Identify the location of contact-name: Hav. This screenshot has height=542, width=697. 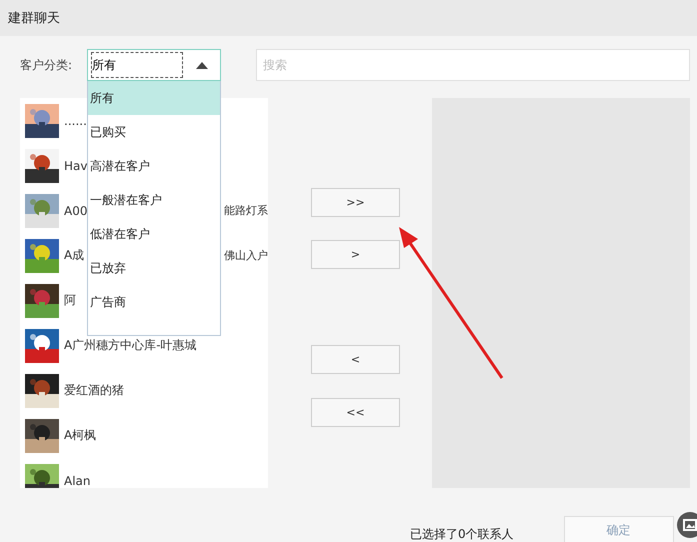
(76, 165).